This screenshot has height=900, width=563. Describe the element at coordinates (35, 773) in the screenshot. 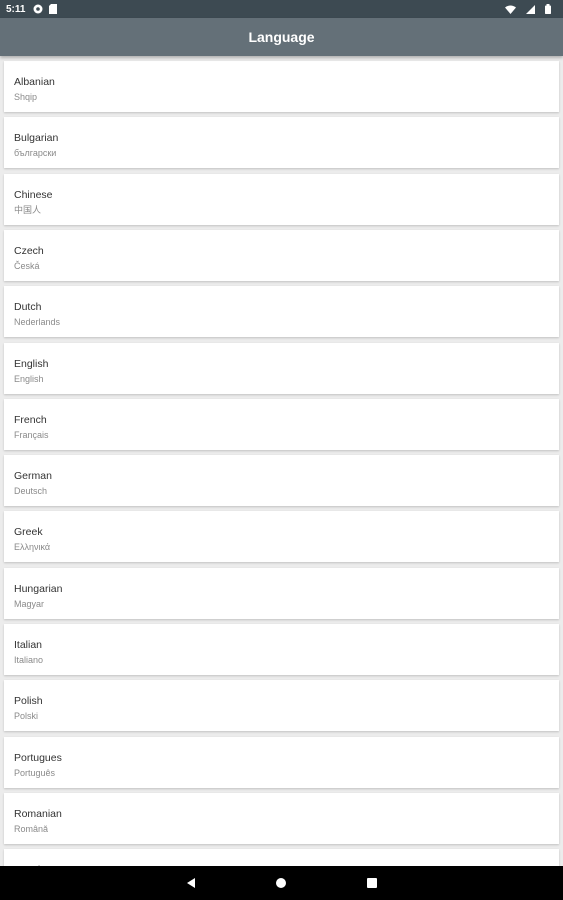

I see `language-native-name: Português` at that location.